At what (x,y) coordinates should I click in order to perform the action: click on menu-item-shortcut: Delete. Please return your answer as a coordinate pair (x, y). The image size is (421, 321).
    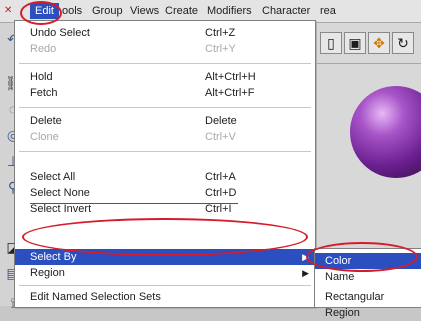
    Looking at the image, I should click on (221, 121).